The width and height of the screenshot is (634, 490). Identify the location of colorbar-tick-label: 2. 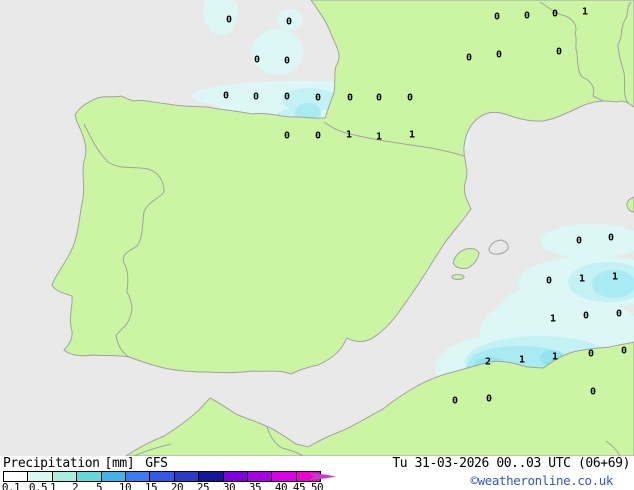
(75, 485).